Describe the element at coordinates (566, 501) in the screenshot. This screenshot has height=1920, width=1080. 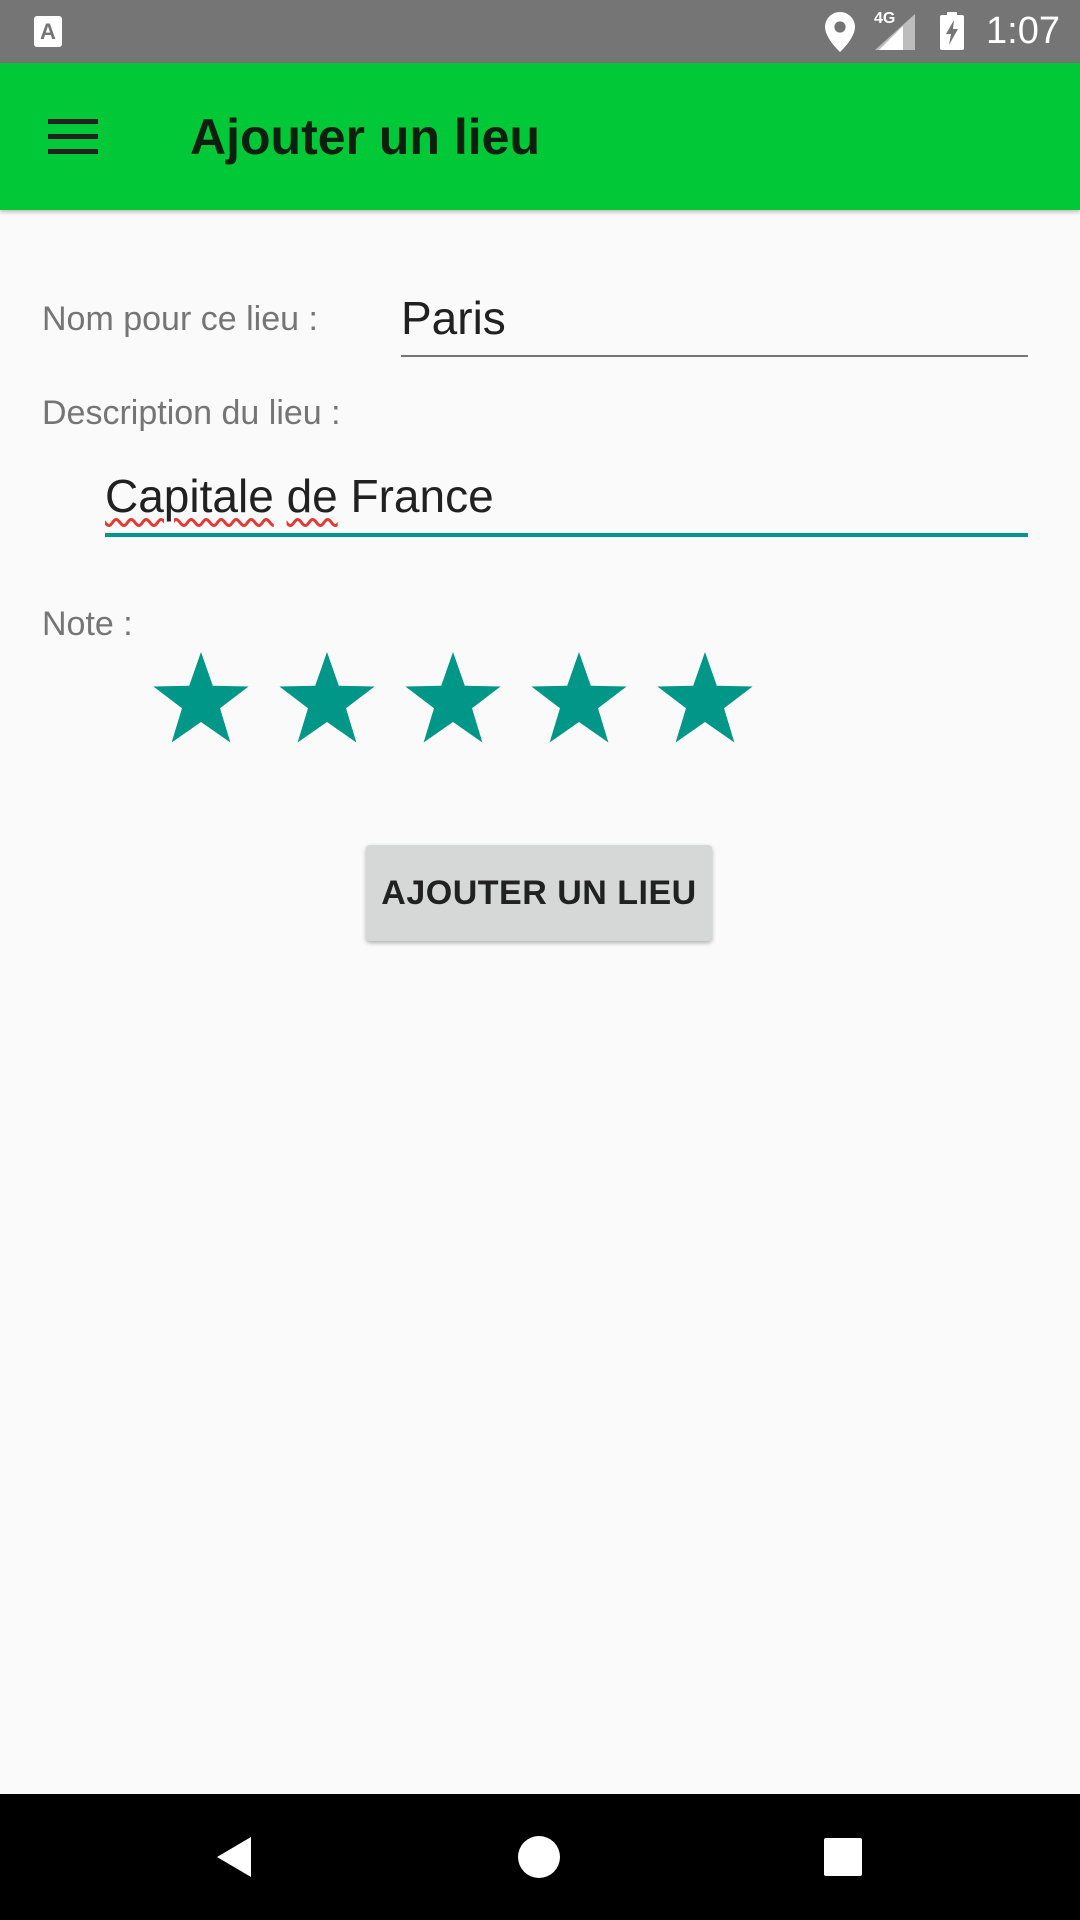
I see `description-input: Capitale de France` at that location.